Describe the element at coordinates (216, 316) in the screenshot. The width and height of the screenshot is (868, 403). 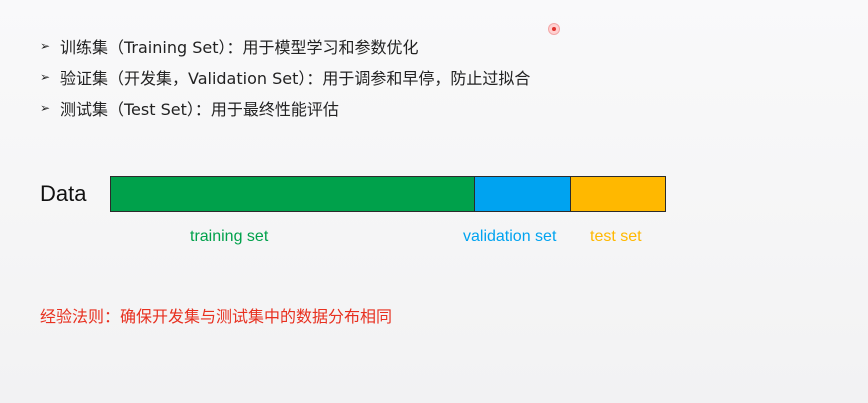
I see `rule-of-thumb: 经验法则：确保开发集与测试集中的数据分布相同` at that location.